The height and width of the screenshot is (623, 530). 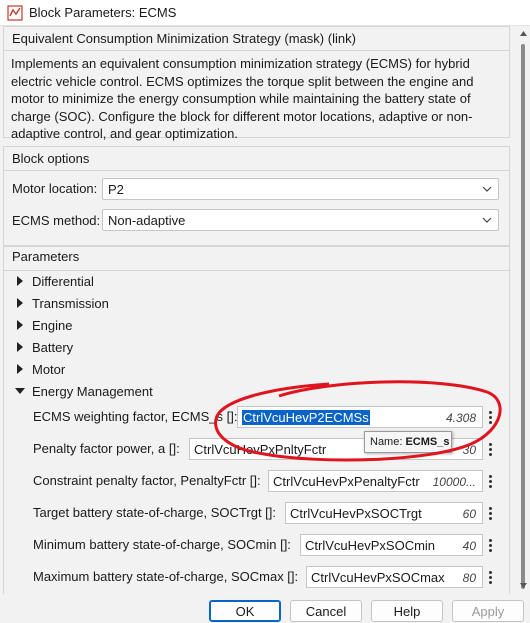 What do you see at coordinates (523, 33) in the screenshot?
I see `scroll-up-icon` at bounding box center [523, 33].